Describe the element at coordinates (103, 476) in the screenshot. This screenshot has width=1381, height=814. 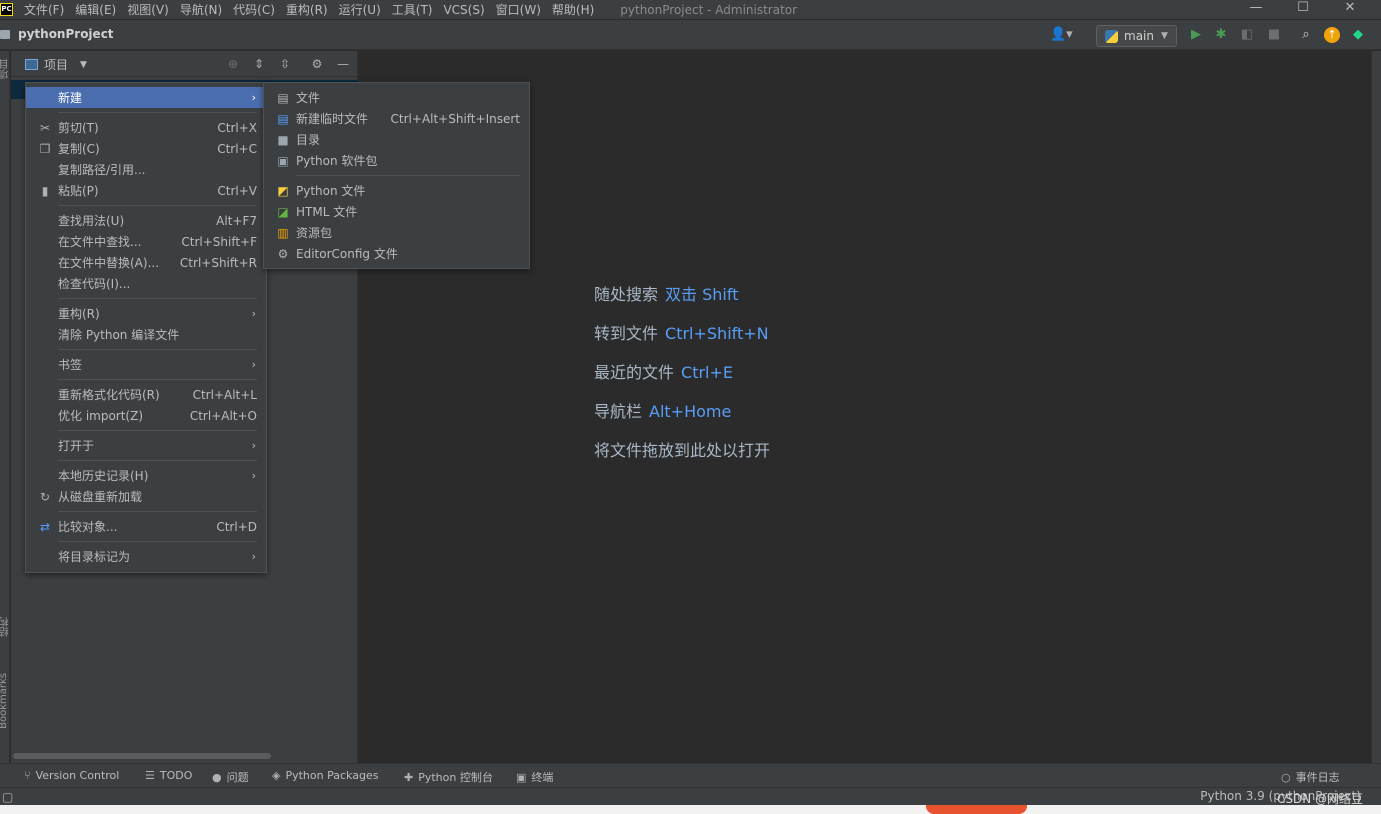
I see `menu-item-label: 本地历史记录(H)` at that location.